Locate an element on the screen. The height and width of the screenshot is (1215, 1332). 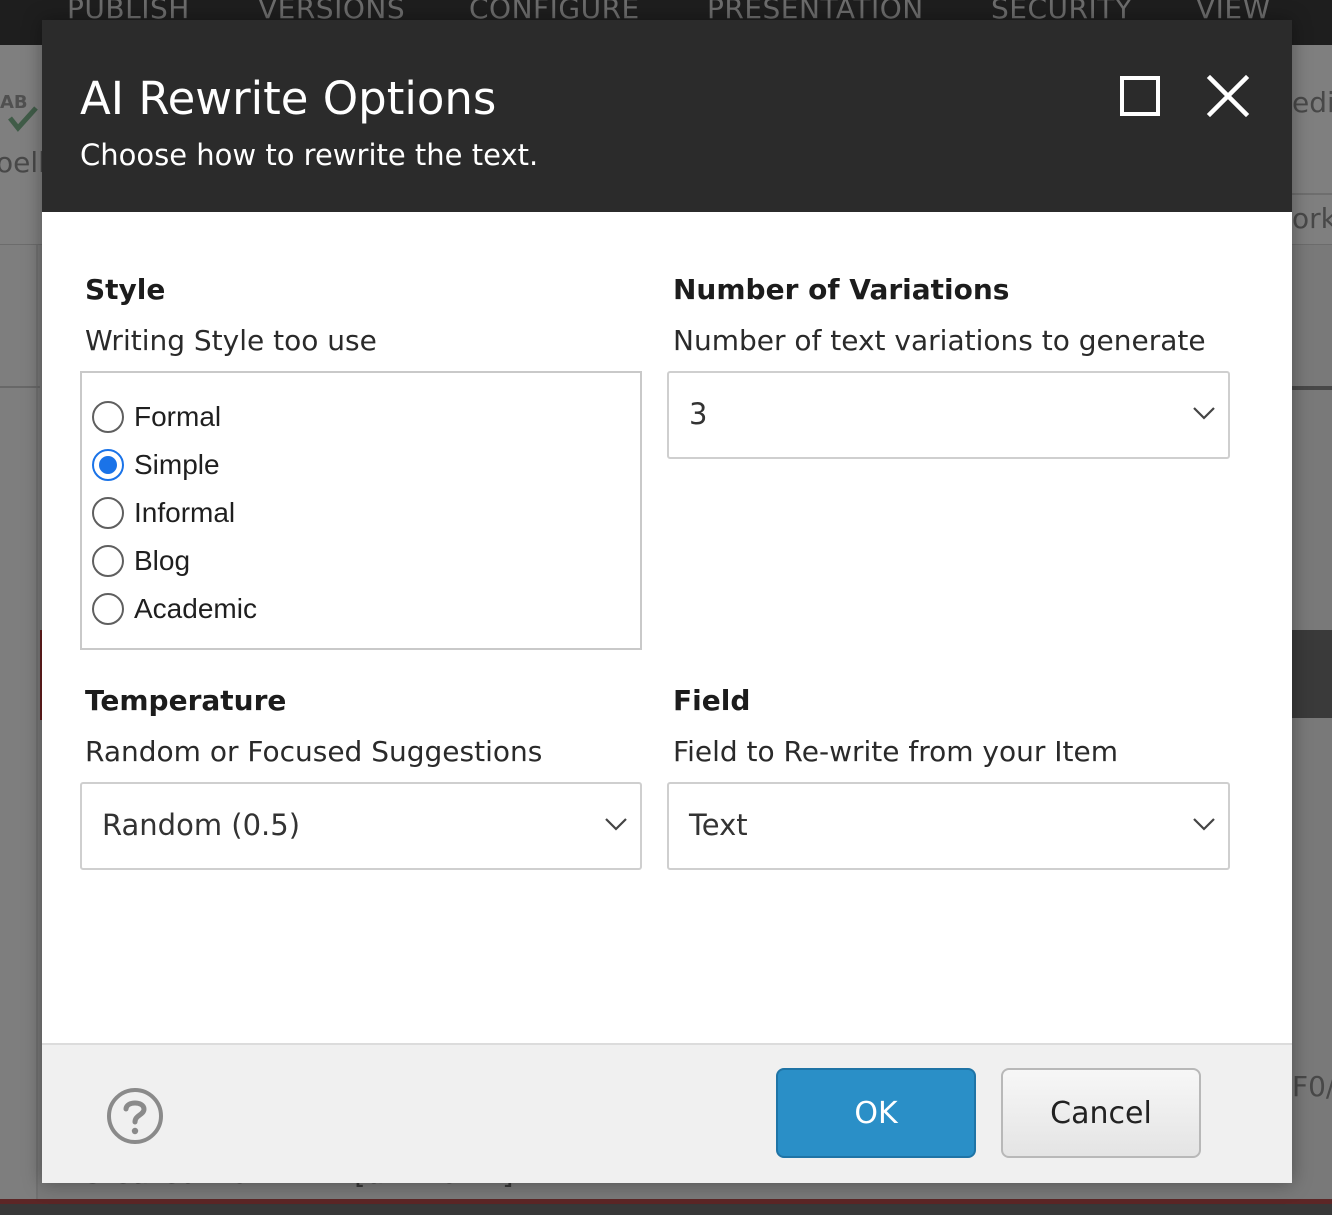
maximize-icon is located at coordinates (1140, 96).